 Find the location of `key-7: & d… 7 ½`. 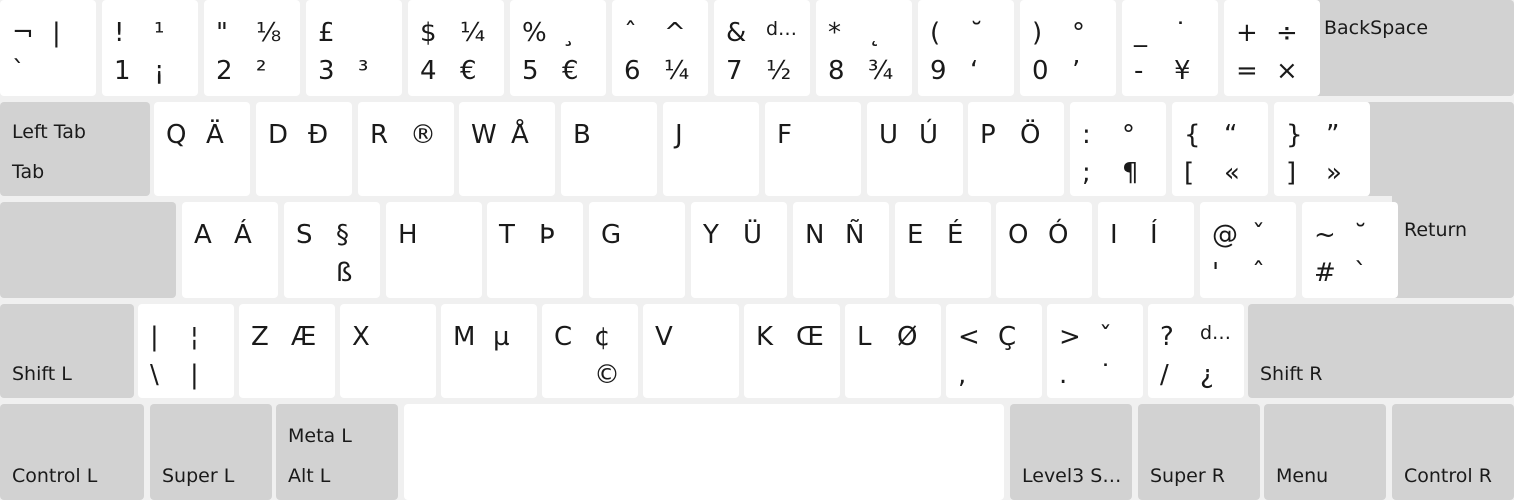

key-7: & d… 7 ½ is located at coordinates (762, 48).